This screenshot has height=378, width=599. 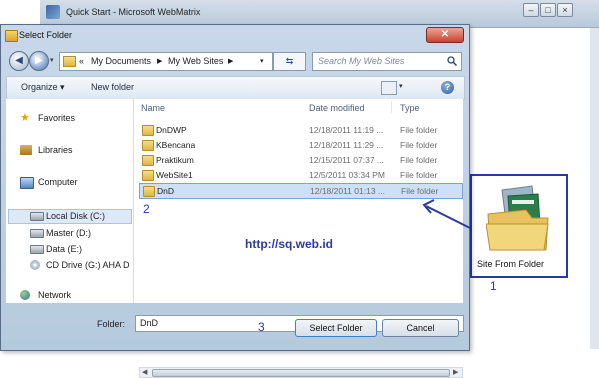 What do you see at coordinates (337, 108) in the screenshot?
I see `column-header-date-modified: Date modified` at bounding box center [337, 108].